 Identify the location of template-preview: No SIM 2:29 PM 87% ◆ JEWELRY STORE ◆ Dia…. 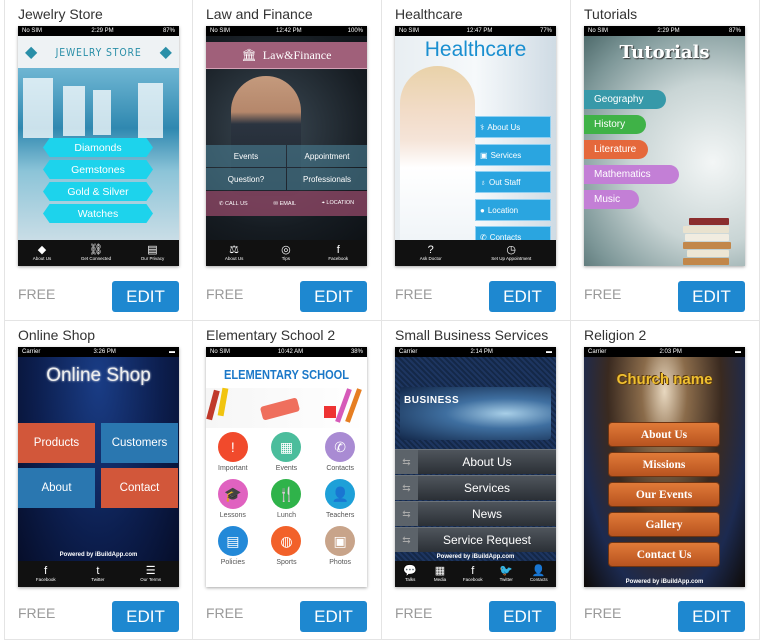
(98, 146).